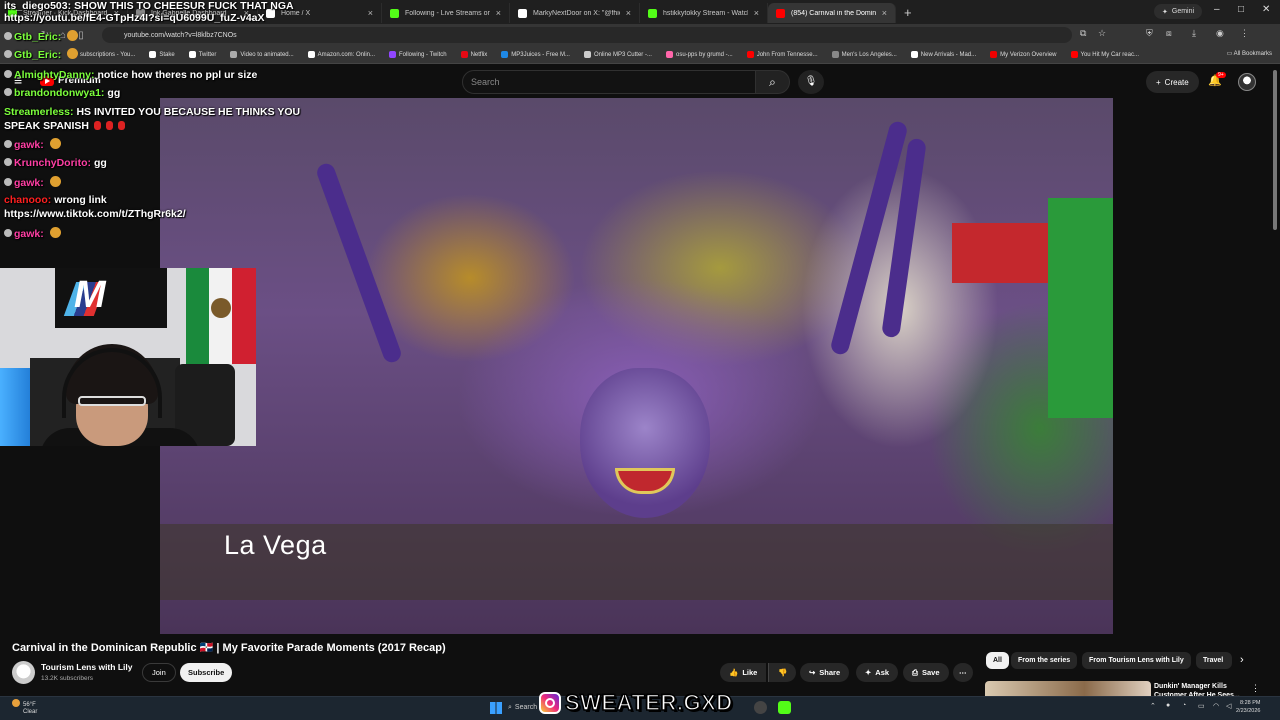 This screenshot has width=1280, height=720. I want to click on weather-temp: 56°F, so click(29, 705).